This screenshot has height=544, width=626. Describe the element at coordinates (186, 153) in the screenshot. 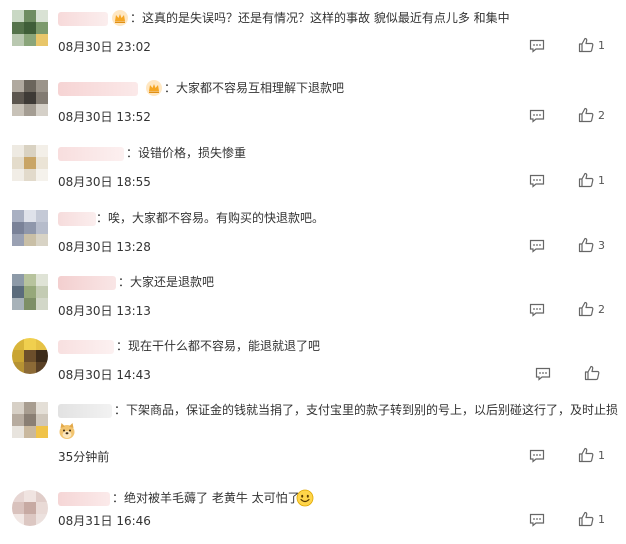

I see `comment-text: ：设错价格，损失惨重` at that location.